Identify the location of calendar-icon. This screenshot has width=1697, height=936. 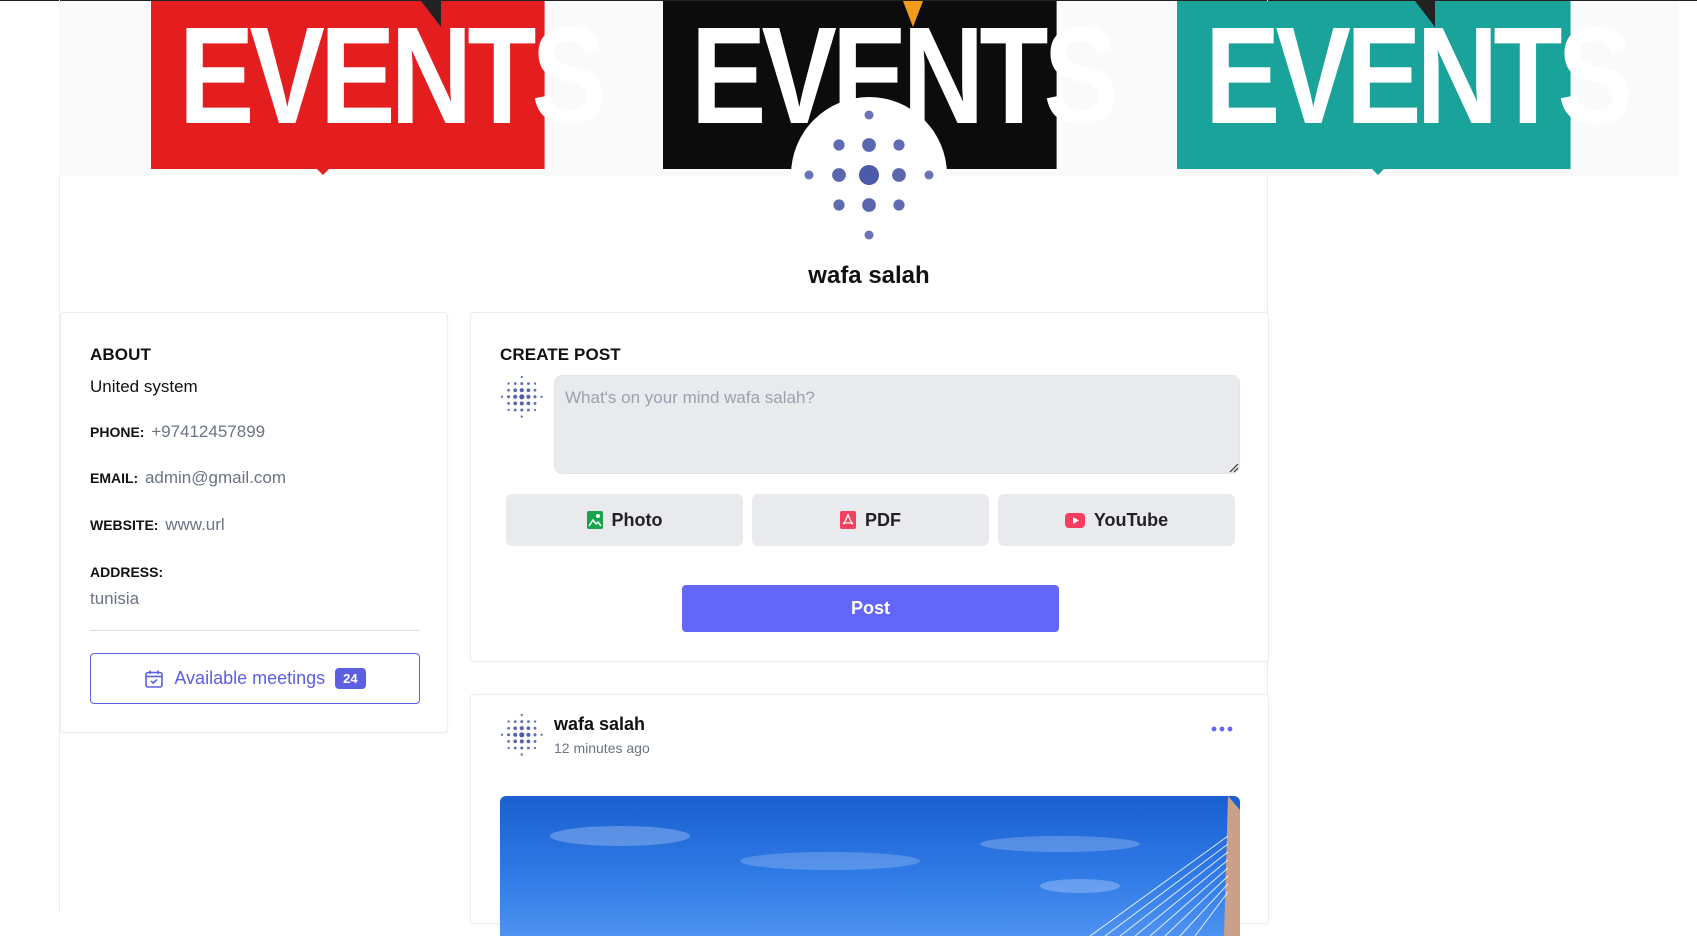
(154, 679).